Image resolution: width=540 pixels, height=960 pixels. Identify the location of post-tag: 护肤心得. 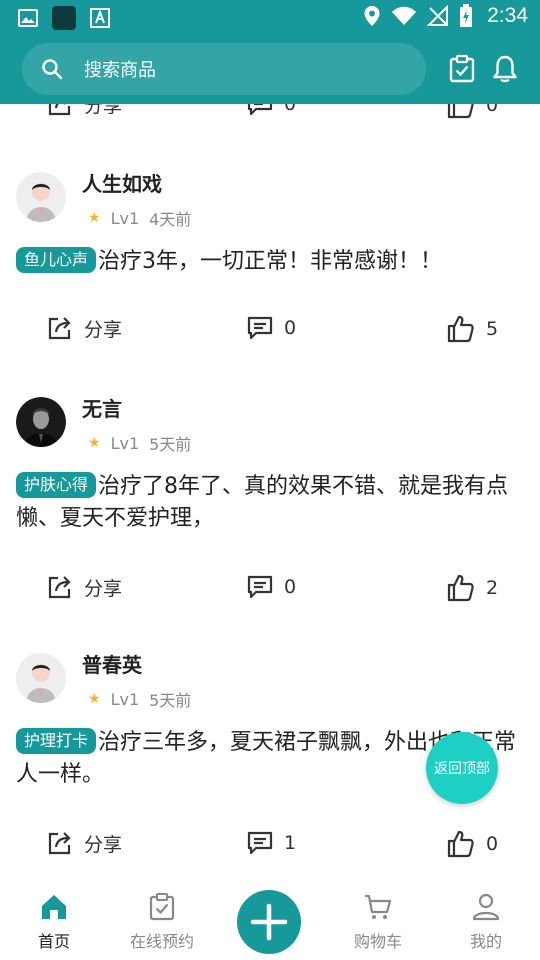
(56, 485).